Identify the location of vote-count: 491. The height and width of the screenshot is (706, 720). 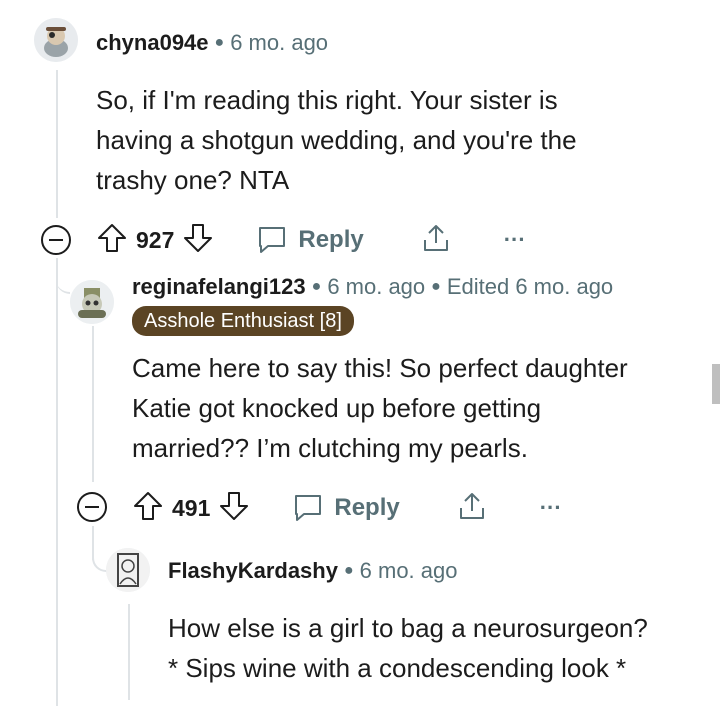
(191, 507).